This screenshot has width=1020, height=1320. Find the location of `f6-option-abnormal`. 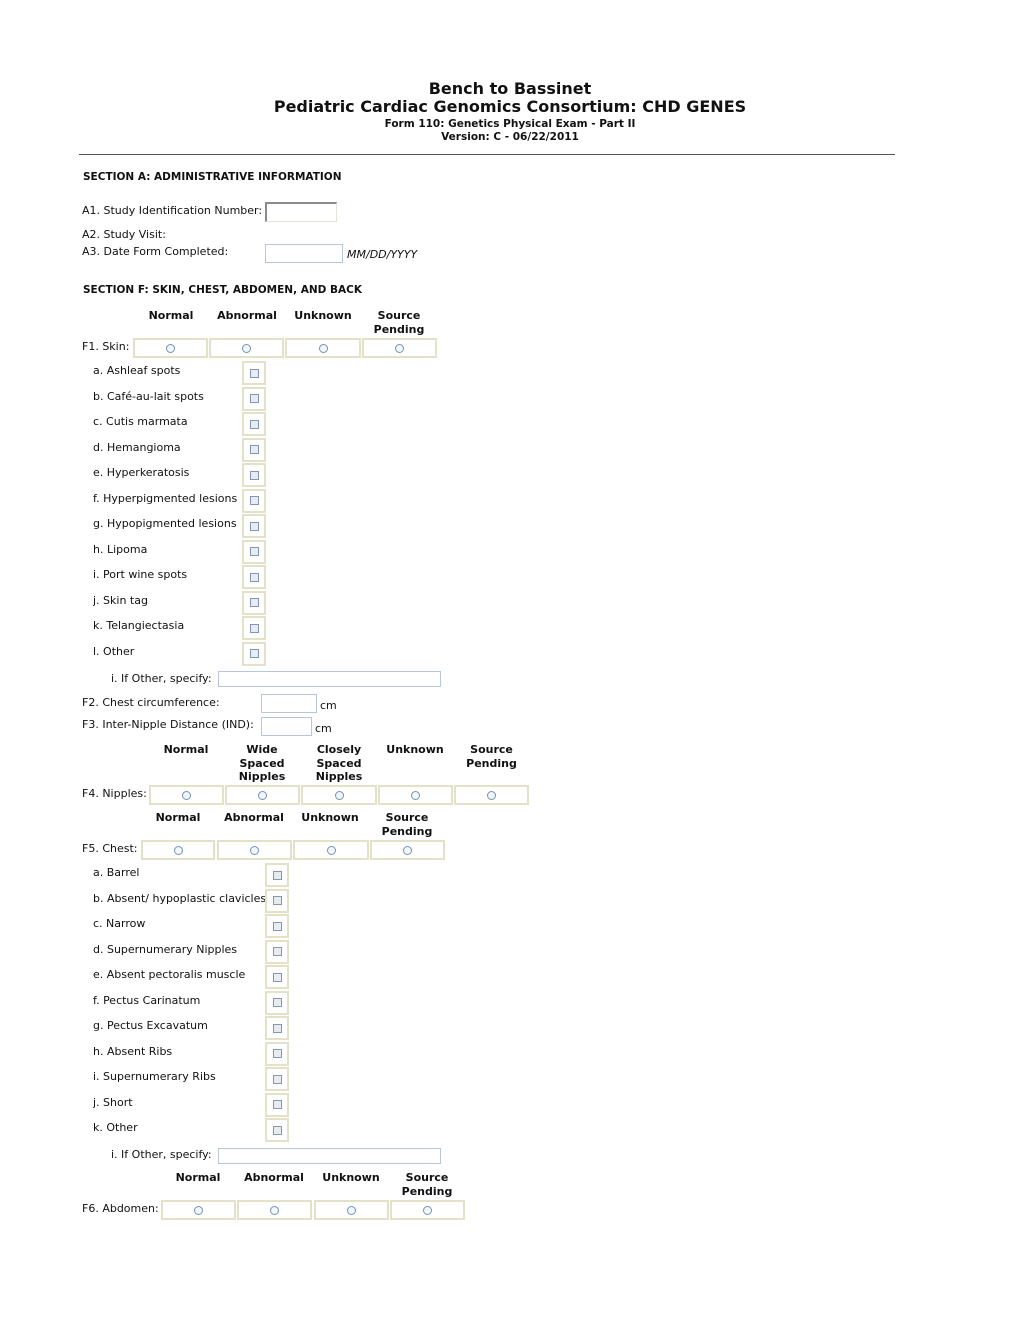

f6-option-abnormal is located at coordinates (274, 1210).